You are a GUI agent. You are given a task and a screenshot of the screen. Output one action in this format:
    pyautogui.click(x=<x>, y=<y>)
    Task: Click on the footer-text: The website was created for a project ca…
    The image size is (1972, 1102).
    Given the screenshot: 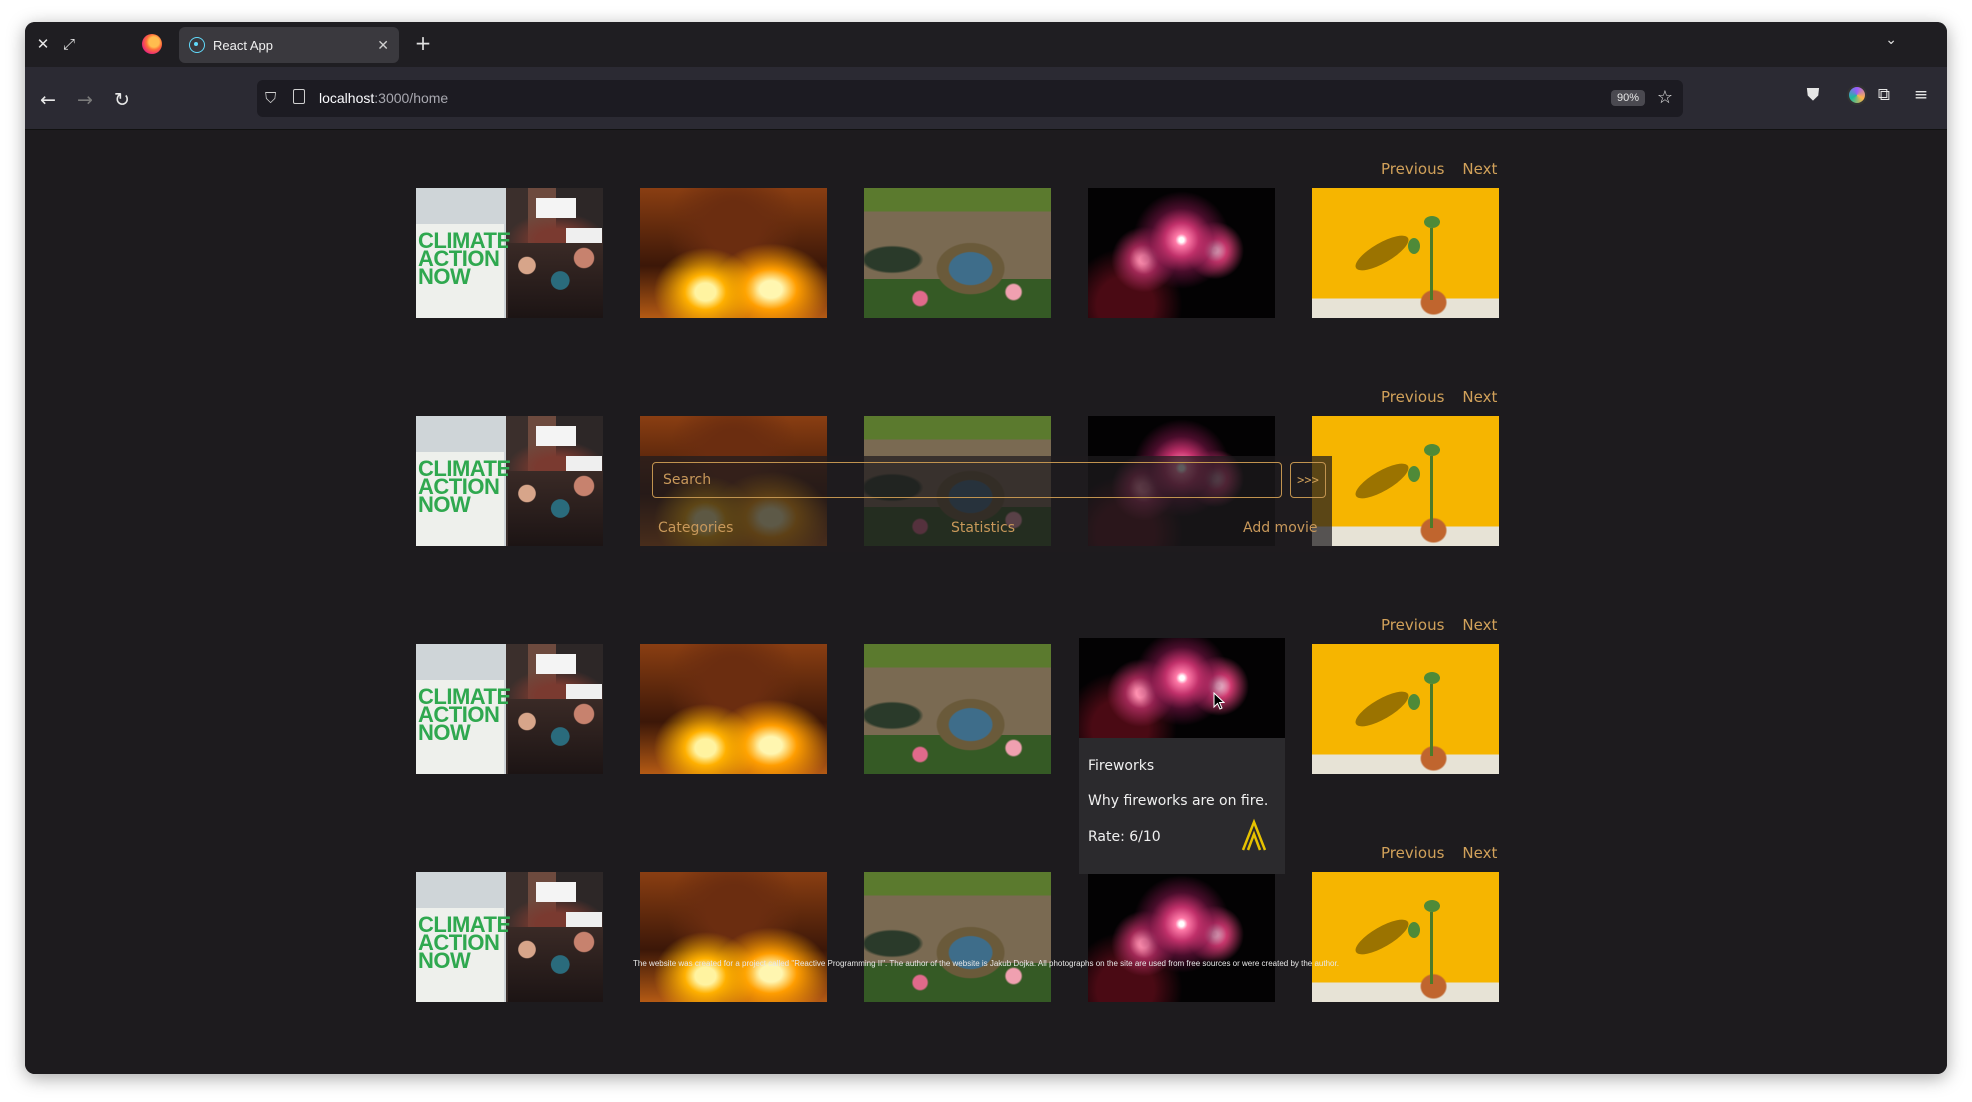 What is the action you would take?
    pyautogui.click(x=986, y=963)
    